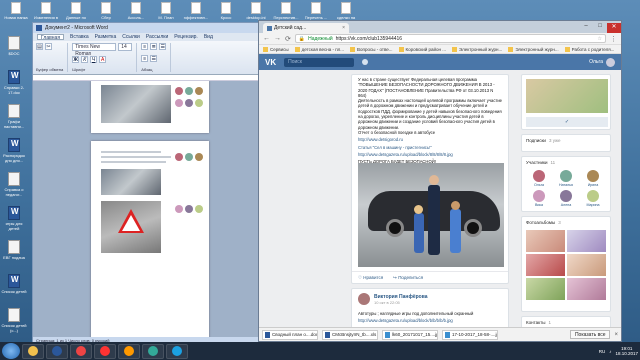 The width and height of the screenshot is (640, 360). I want to click on desktop-icon: игры для детей, so click(14, 221).